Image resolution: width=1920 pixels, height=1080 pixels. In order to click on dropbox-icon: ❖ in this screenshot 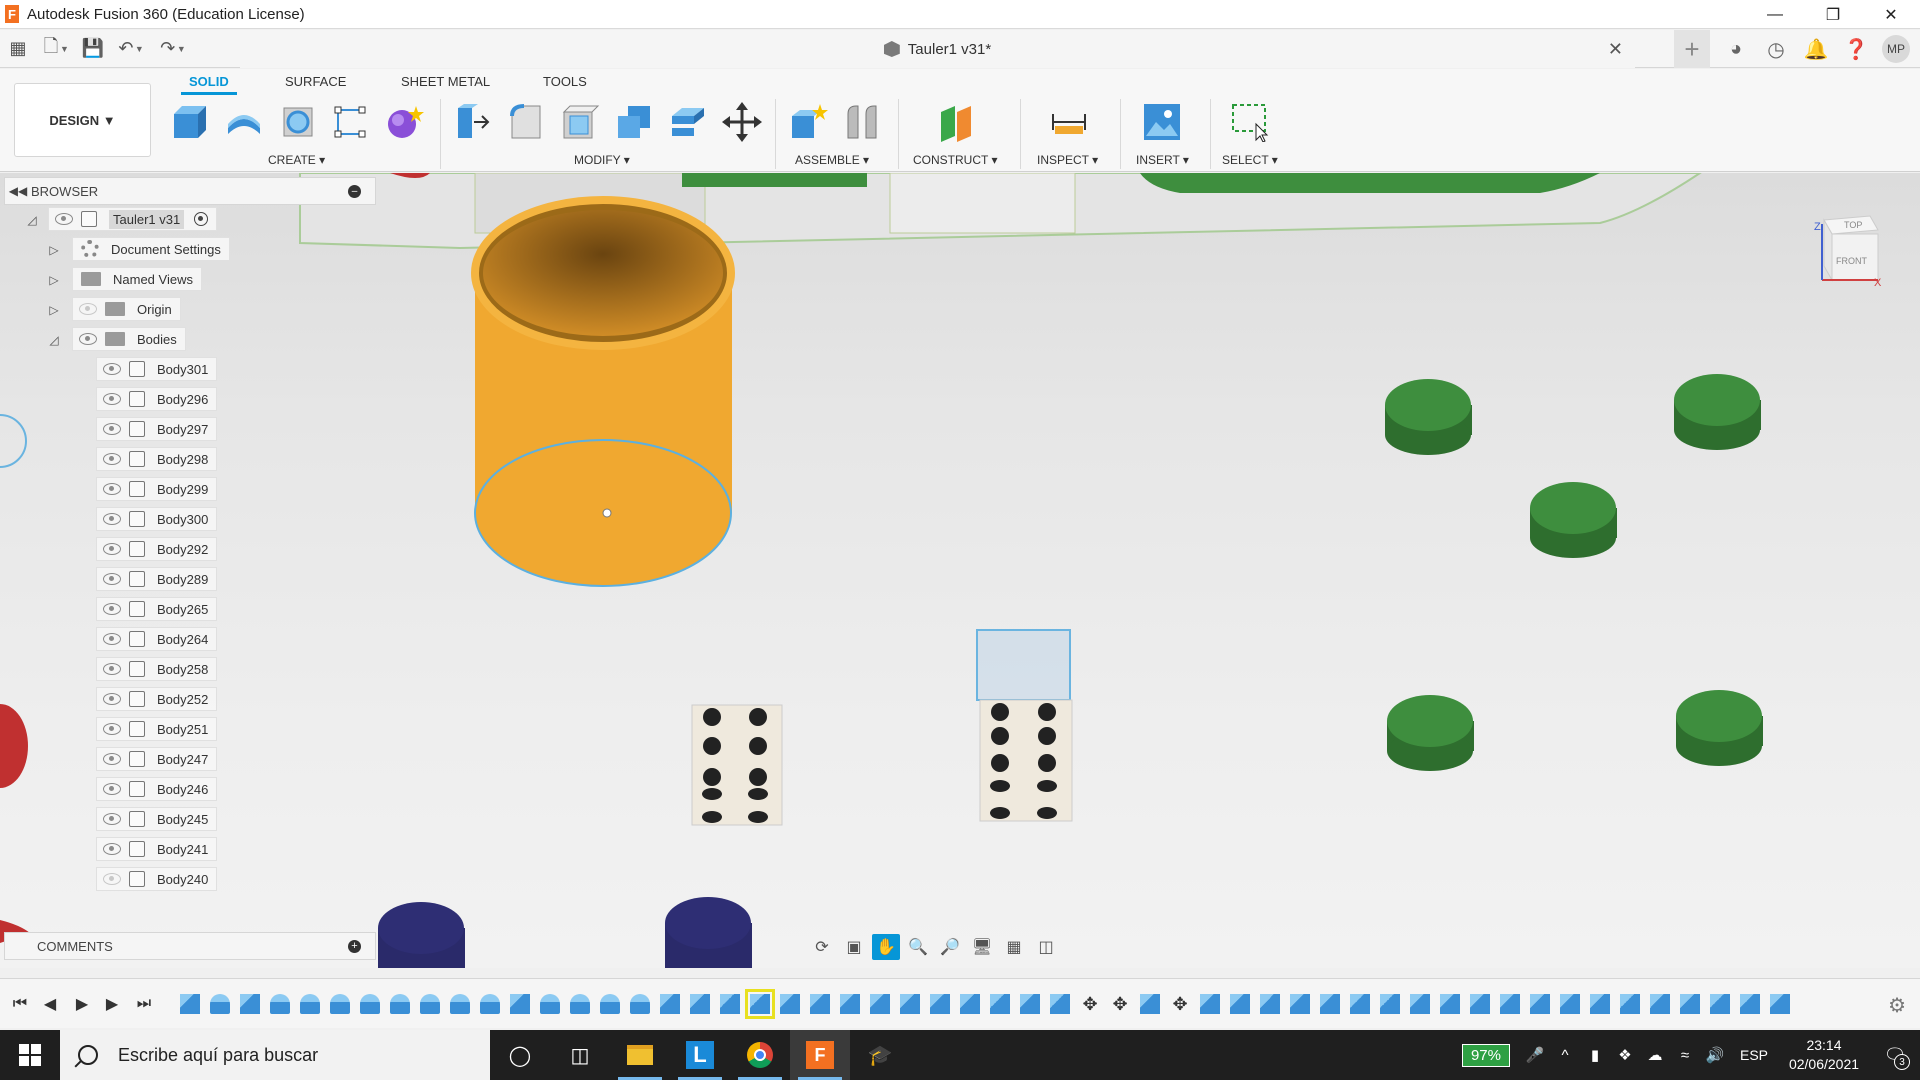, I will do `click(1625, 1055)`.